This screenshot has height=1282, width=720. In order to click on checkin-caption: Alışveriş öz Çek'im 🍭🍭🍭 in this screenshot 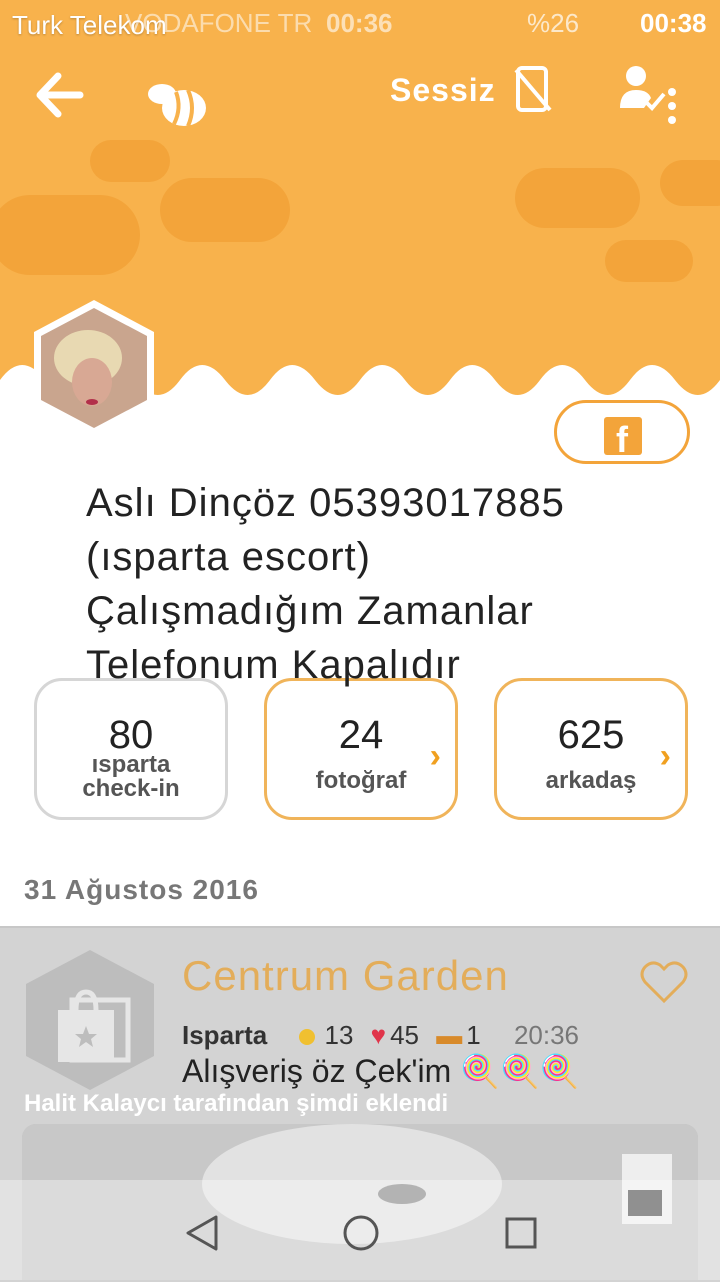, I will do `click(381, 1071)`.